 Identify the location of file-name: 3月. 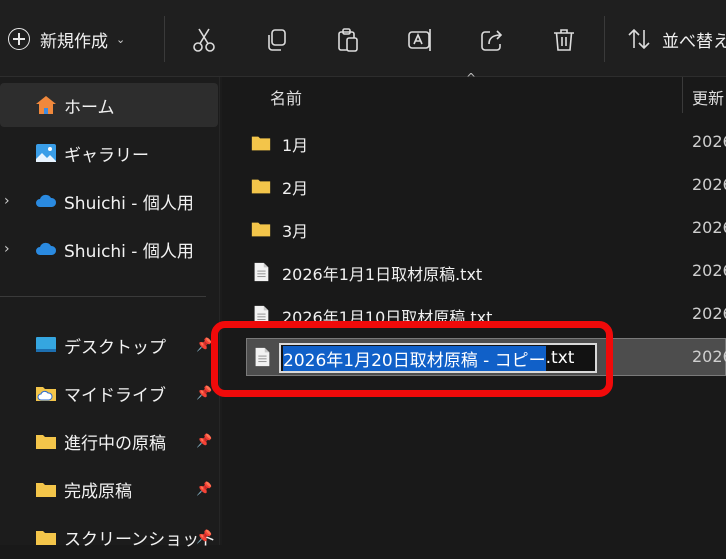
(295, 231).